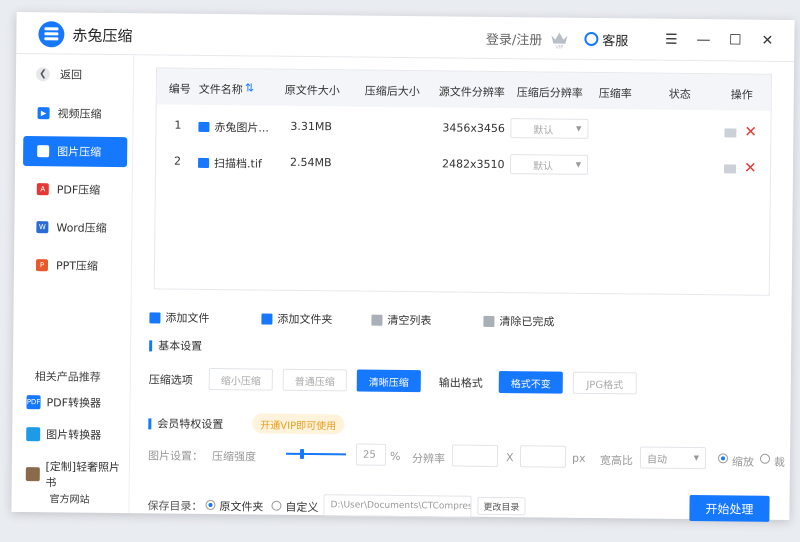  What do you see at coordinates (43, 113) in the screenshot?
I see `video-icon: ▶` at bounding box center [43, 113].